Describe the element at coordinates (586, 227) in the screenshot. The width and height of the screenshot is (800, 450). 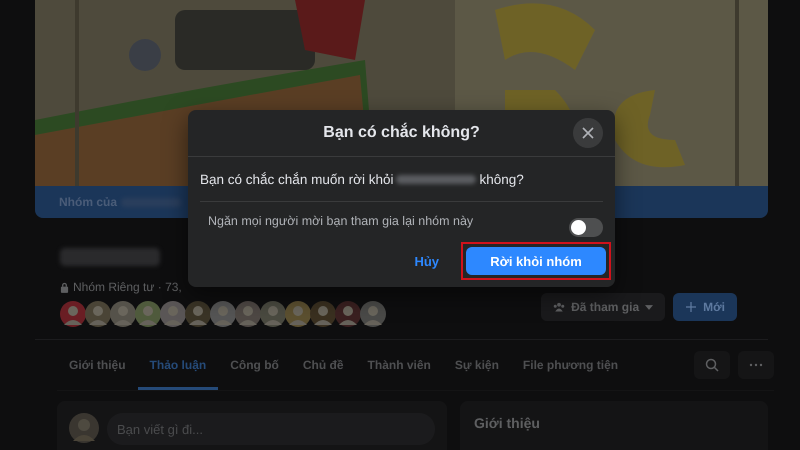
I see `toggle-switch` at that location.